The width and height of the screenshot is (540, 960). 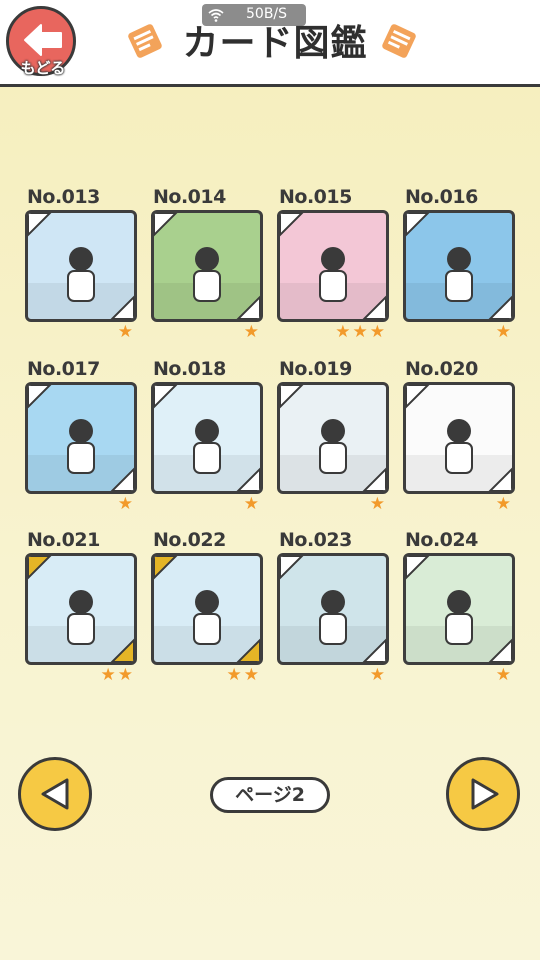 What do you see at coordinates (441, 540) in the screenshot?
I see `card-number: No.024` at bounding box center [441, 540].